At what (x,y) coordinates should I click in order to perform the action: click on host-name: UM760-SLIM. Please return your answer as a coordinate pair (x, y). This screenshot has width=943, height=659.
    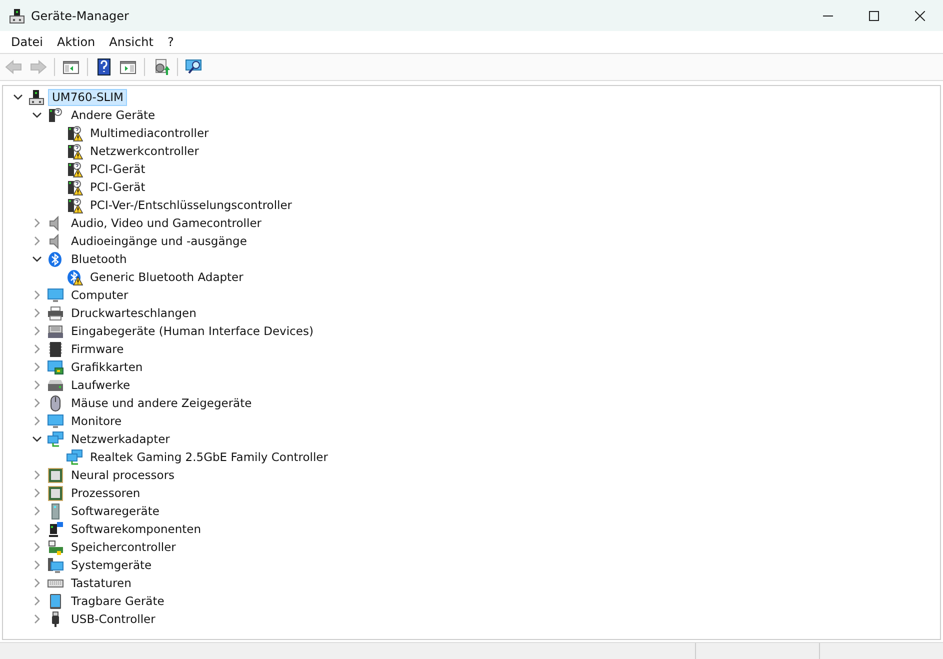
    Looking at the image, I should click on (88, 97).